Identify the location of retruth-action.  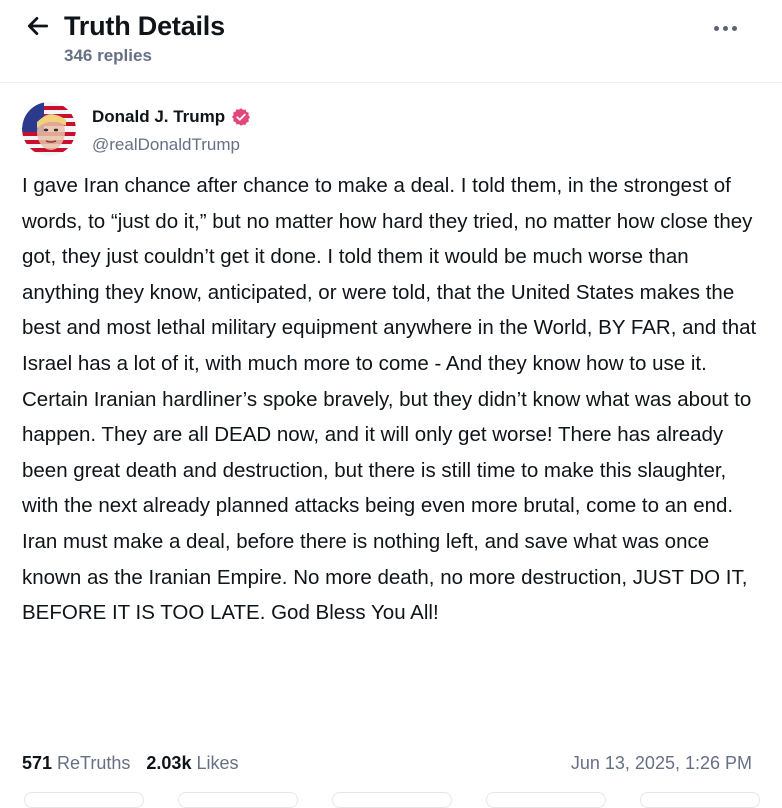
(238, 800).